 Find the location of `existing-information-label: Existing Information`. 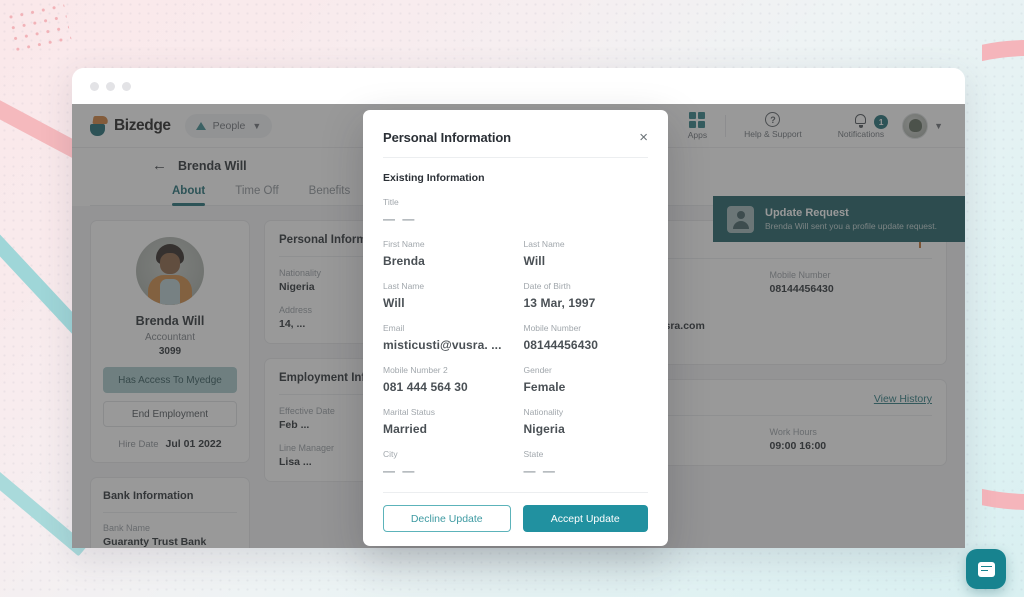

existing-information-label: Existing Information is located at coordinates (434, 178).